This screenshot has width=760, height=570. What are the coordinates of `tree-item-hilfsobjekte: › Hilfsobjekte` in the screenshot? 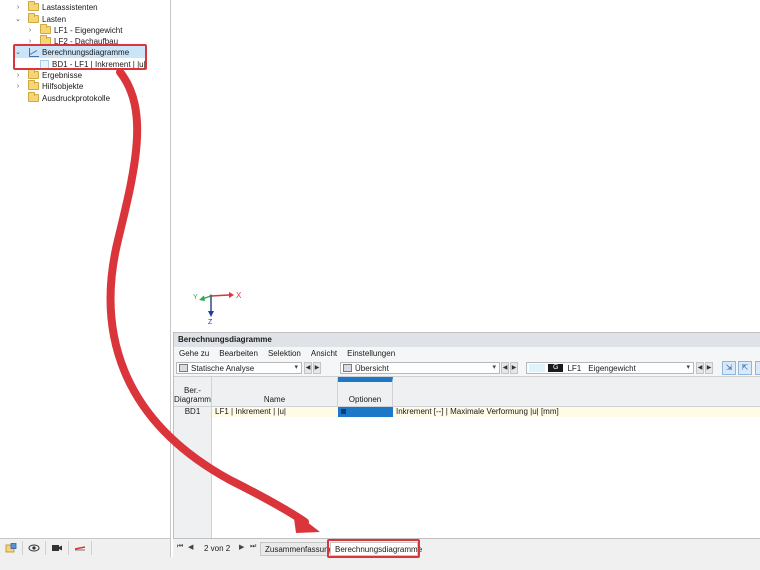 It's located at (48, 86).